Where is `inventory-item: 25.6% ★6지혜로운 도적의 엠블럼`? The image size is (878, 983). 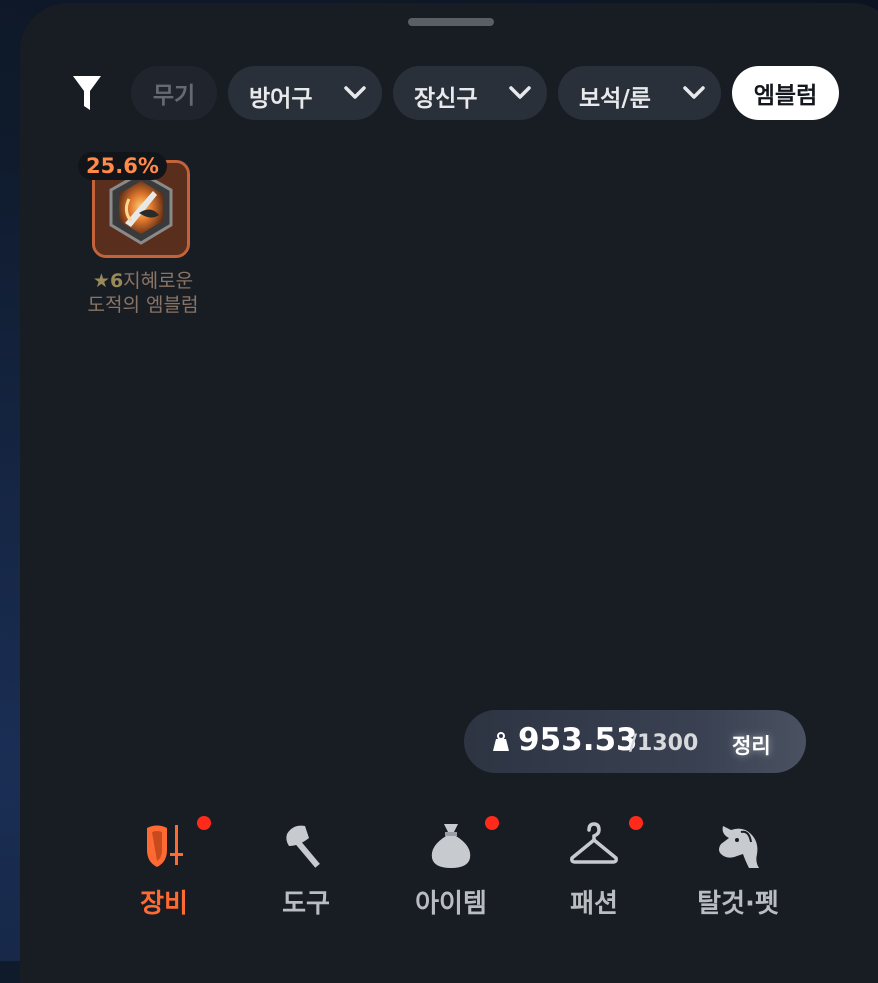 inventory-item: 25.6% ★6지혜로운 도적의 엠블럼 is located at coordinates (153, 237).